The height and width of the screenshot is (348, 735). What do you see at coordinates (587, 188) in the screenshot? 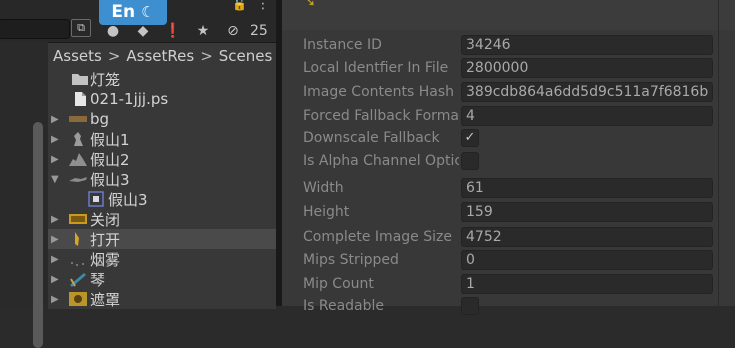
I see `width-field: 61` at bounding box center [587, 188].